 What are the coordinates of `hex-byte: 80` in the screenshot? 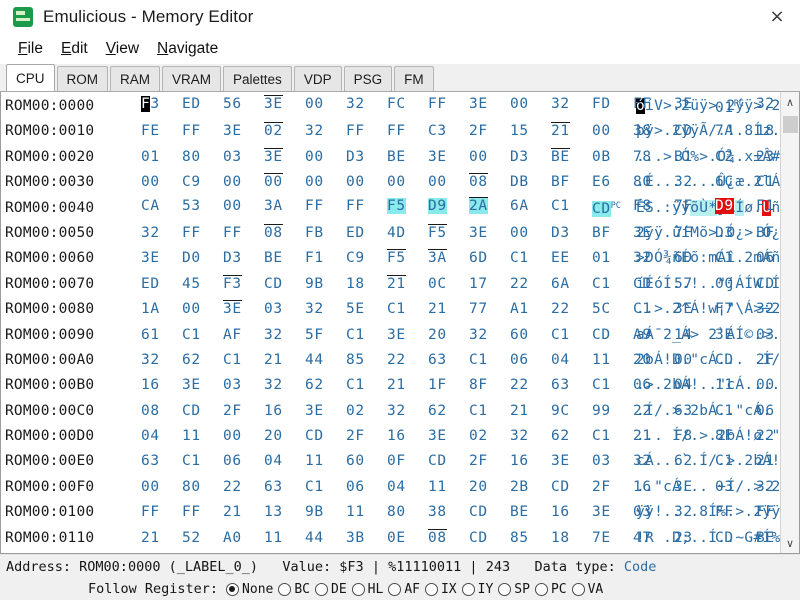 It's located at (407, 512).